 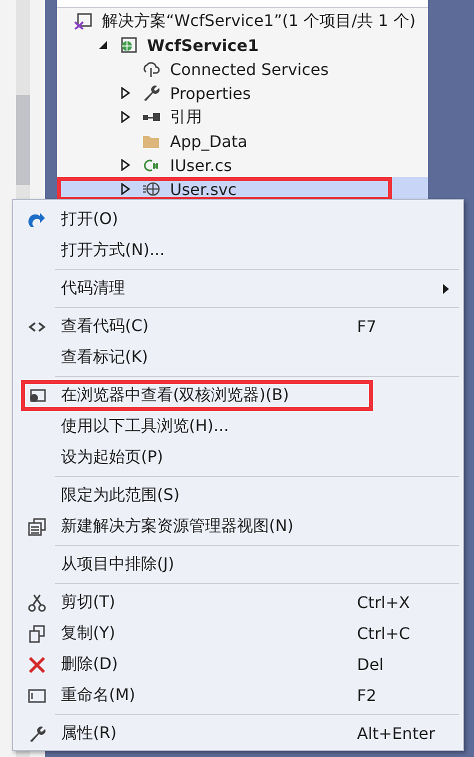 What do you see at coordinates (238, 457) in the screenshot?
I see `menu-item: 设为起始页(P)` at bounding box center [238, 457].